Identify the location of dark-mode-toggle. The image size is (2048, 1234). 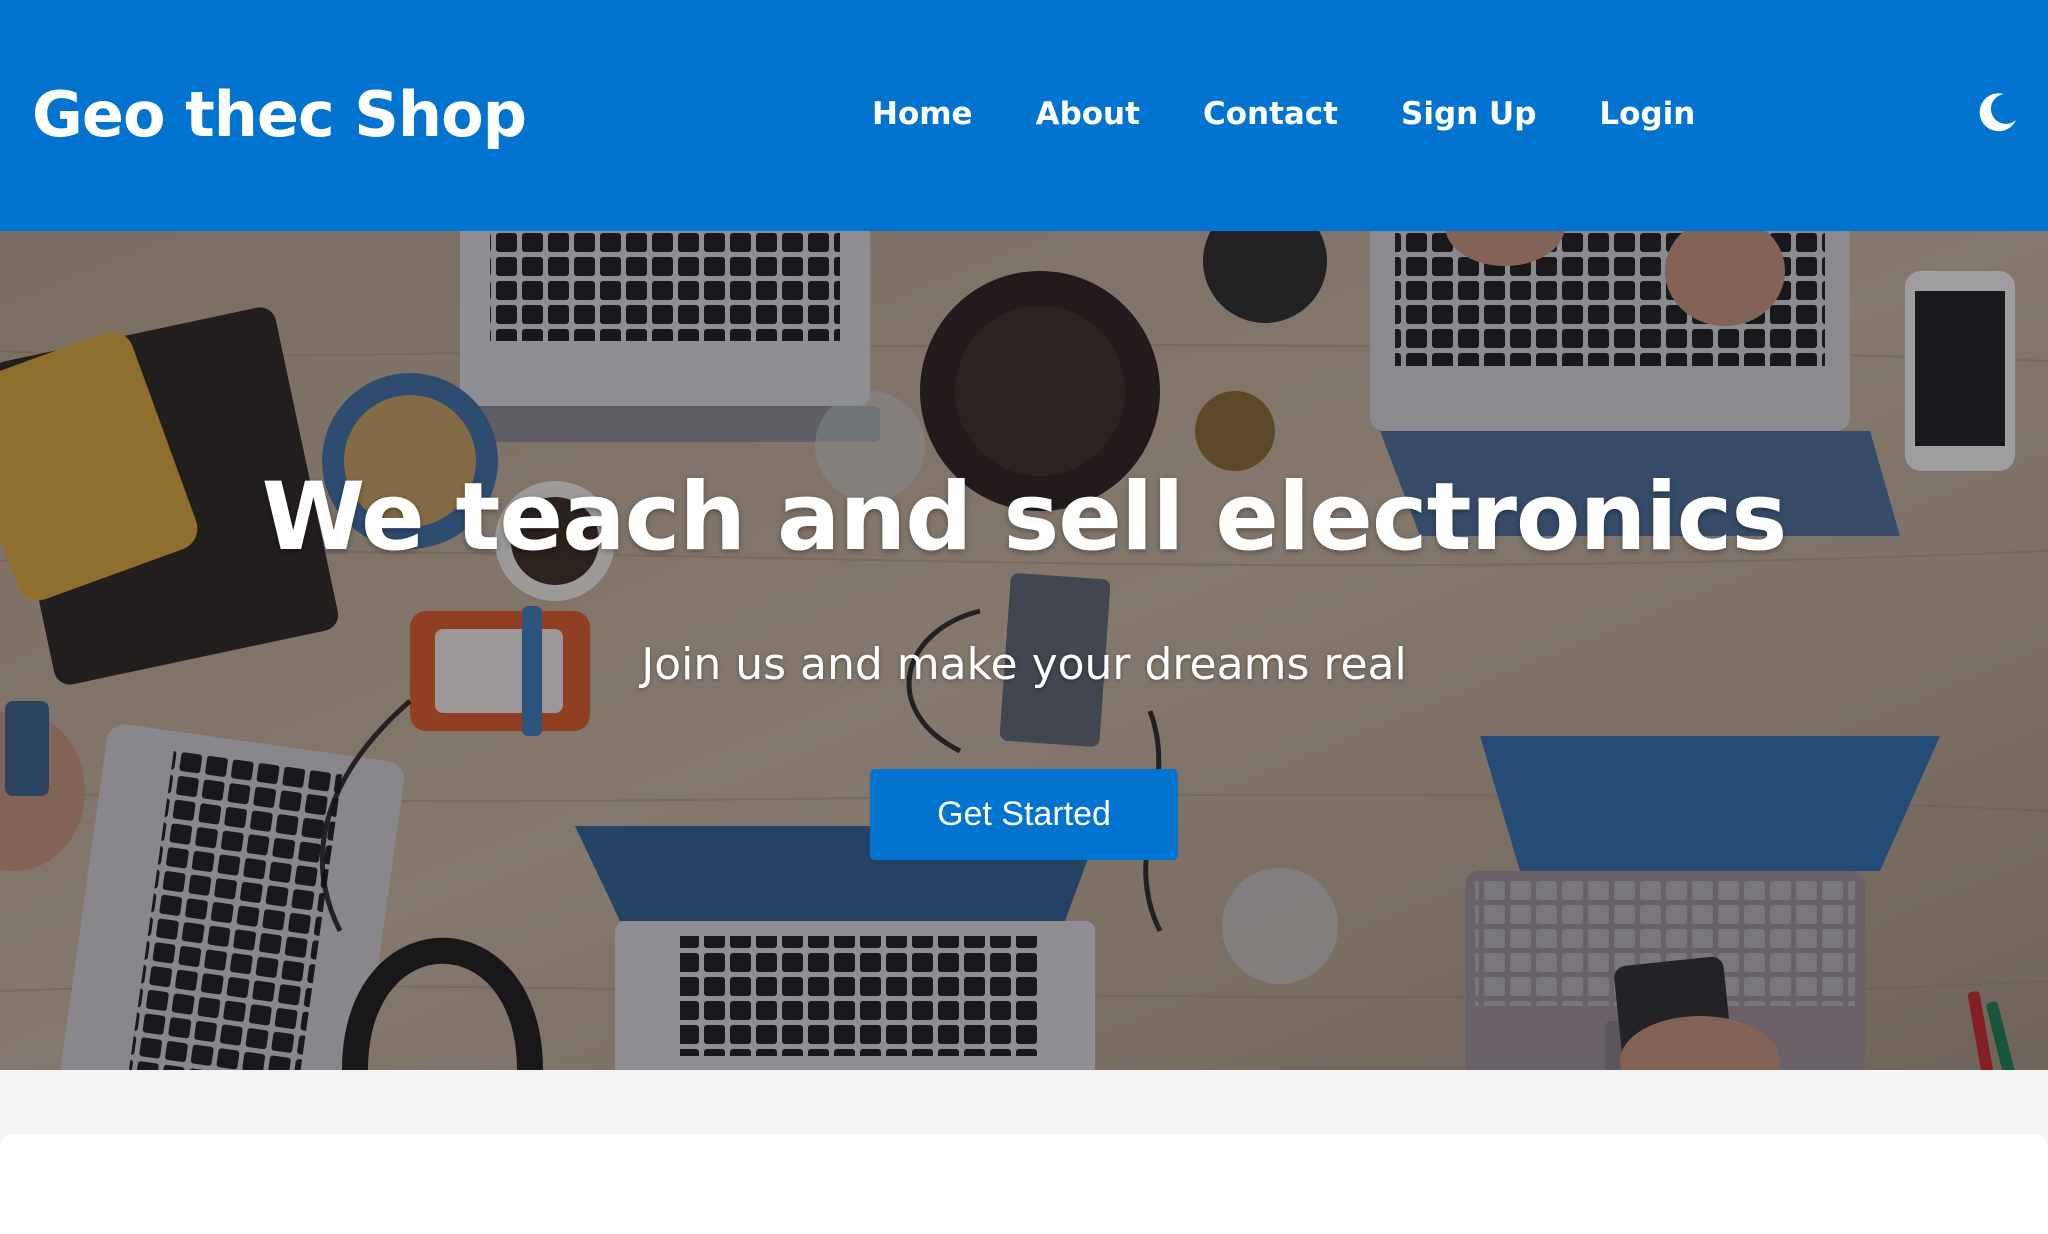
(1998, 112).